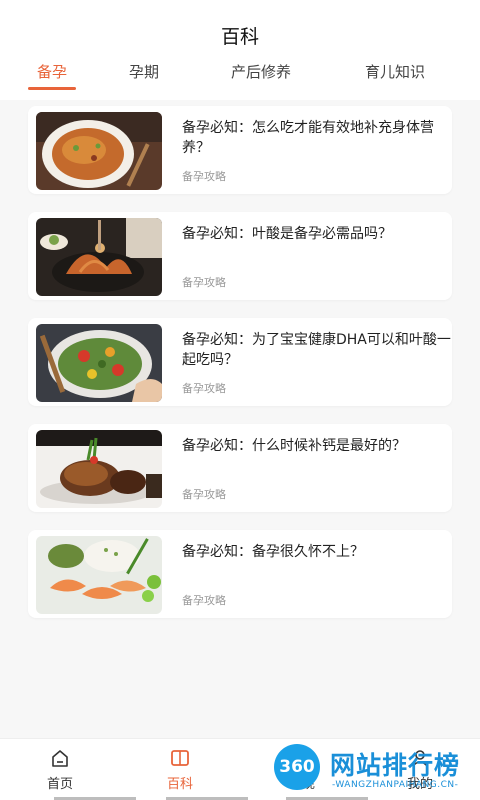  Describe the element at coordinates (260, 72) in the screenshot. I see `tab-label: 产后修养` at that location.